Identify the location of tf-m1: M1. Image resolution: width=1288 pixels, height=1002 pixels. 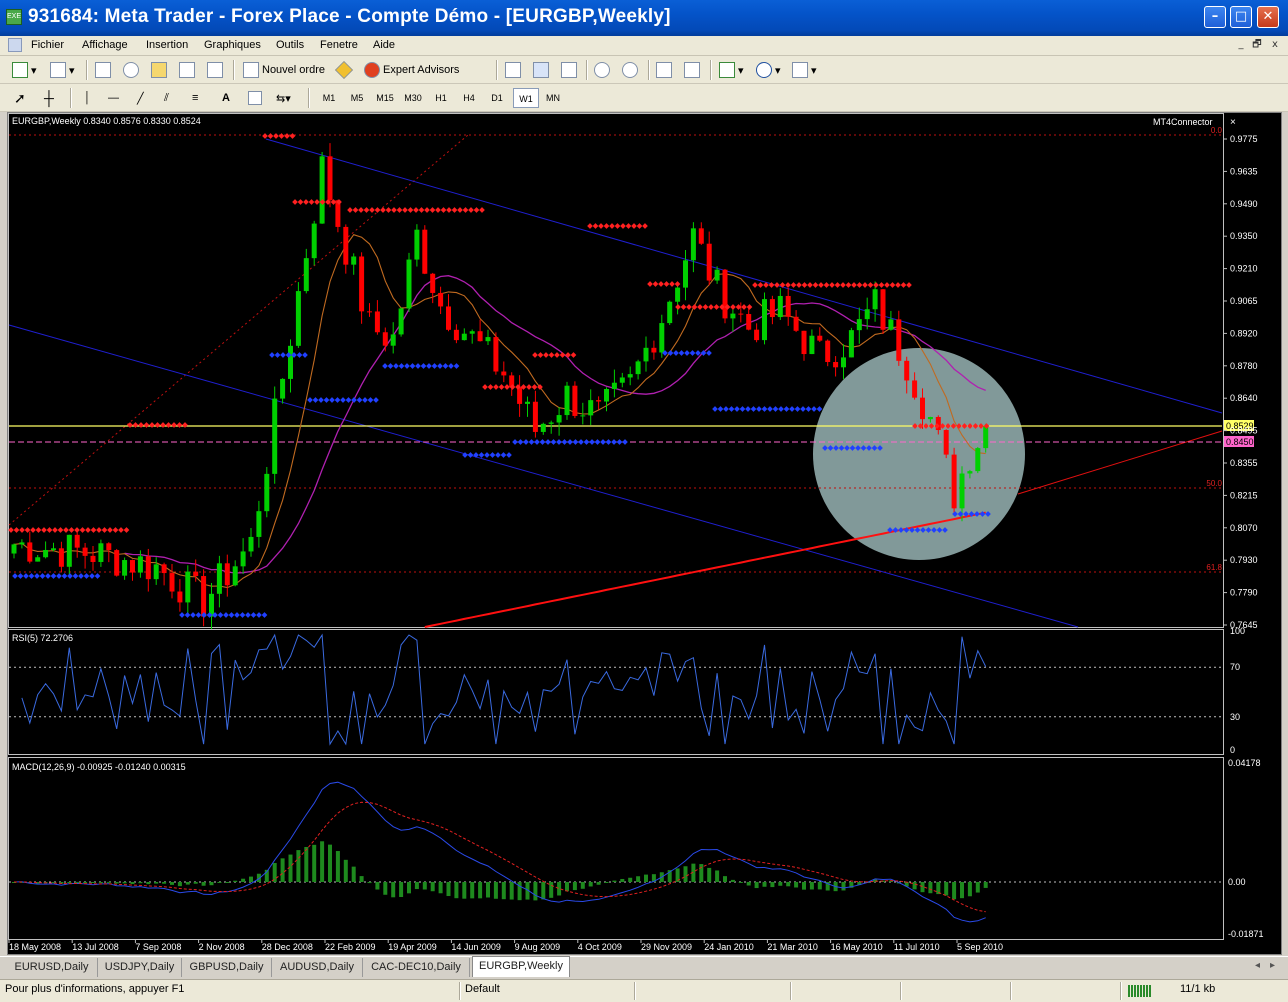
(329, 98).